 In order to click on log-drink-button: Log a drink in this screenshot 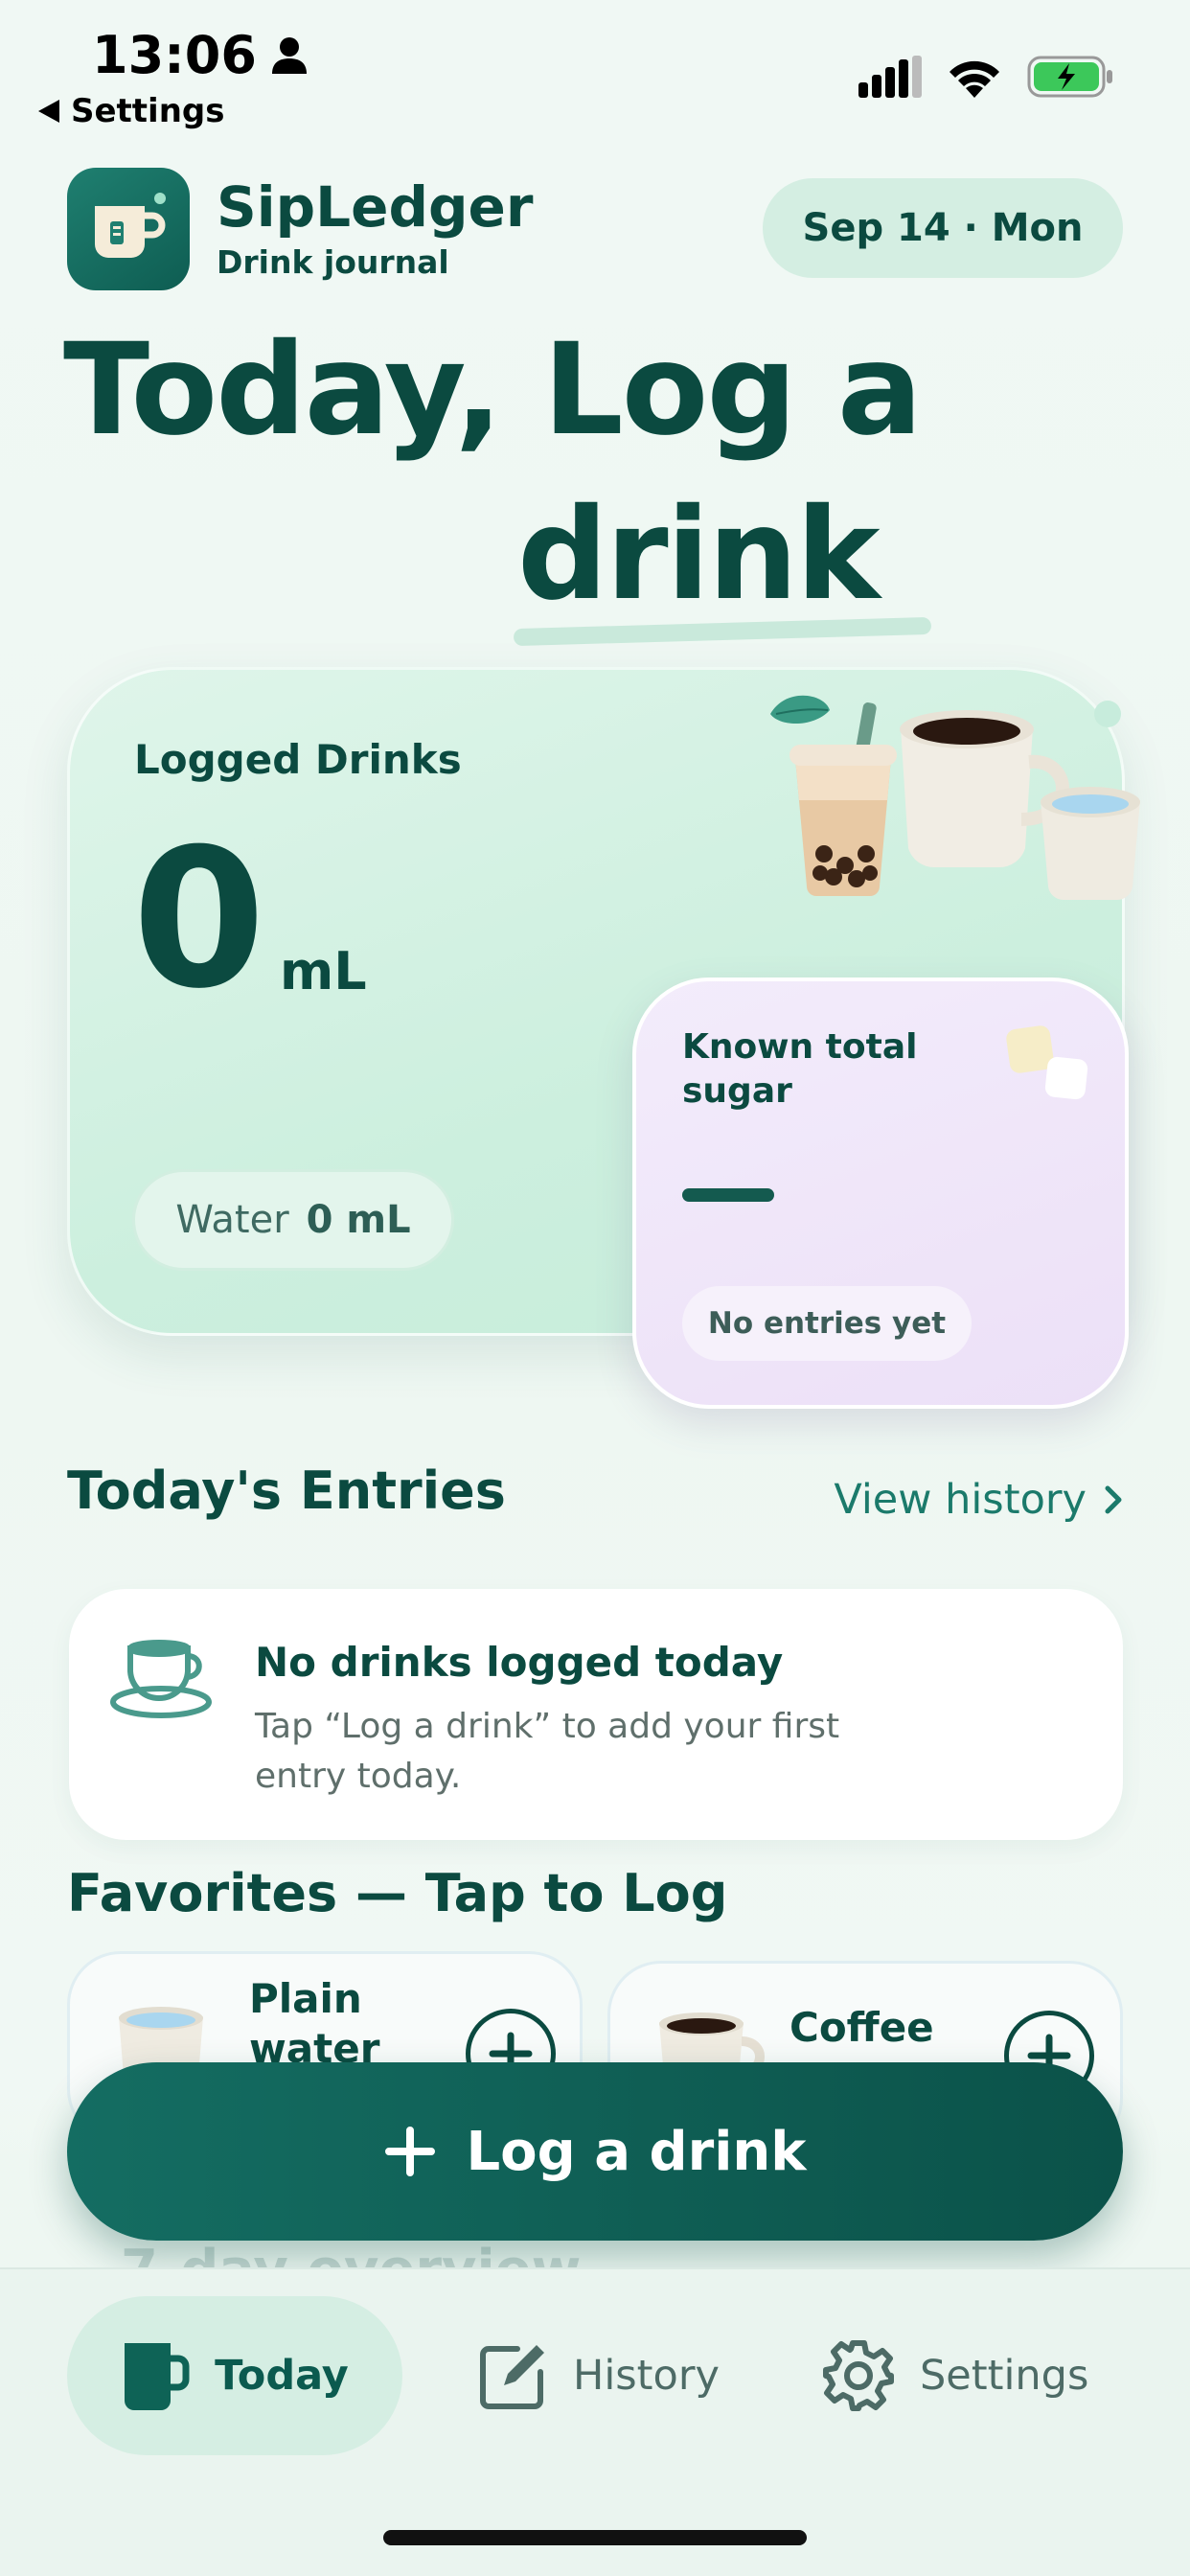, I will do `click(595, 2151)`.